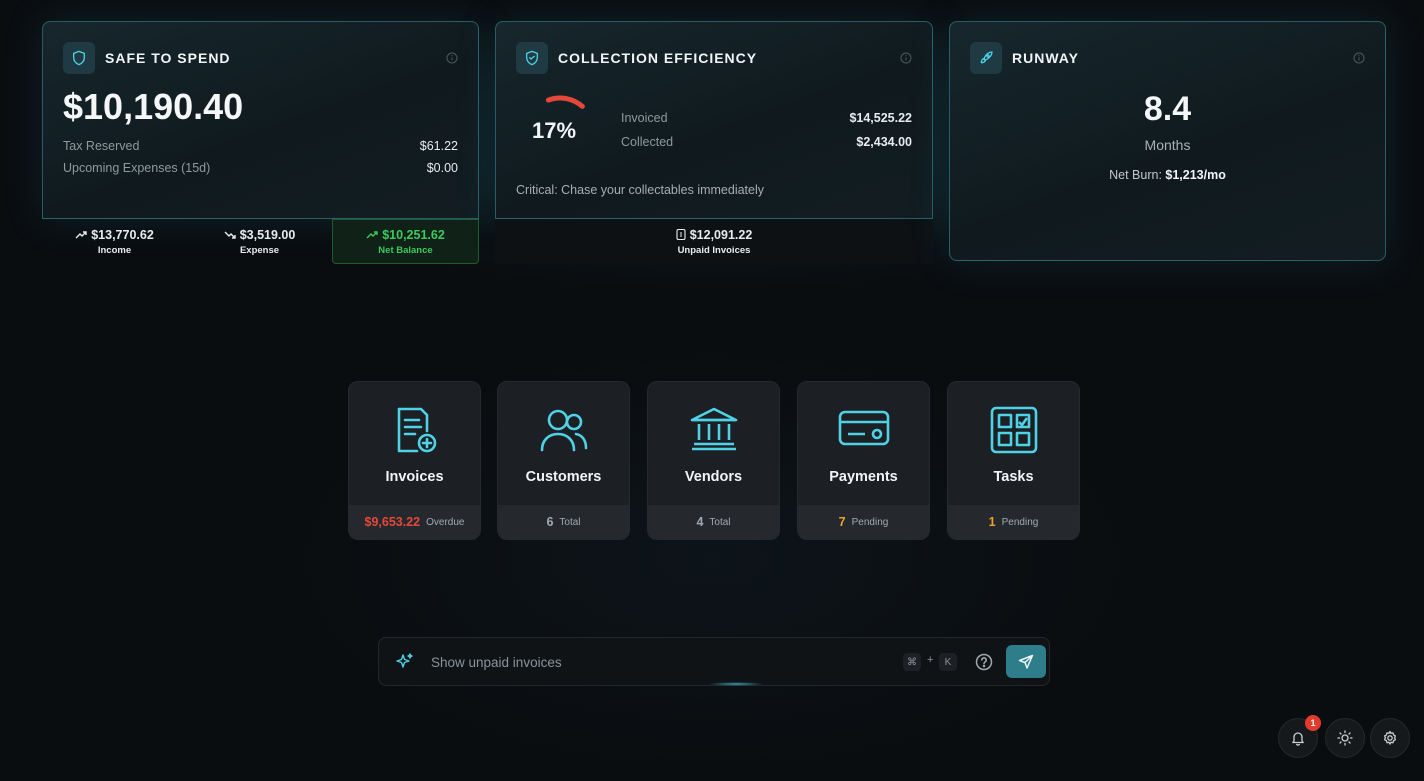 This screenshot has width=1424, height=781. Describe the element at coordinates (414, 431) in the screenshot. I see `invoice-icon` at that location.